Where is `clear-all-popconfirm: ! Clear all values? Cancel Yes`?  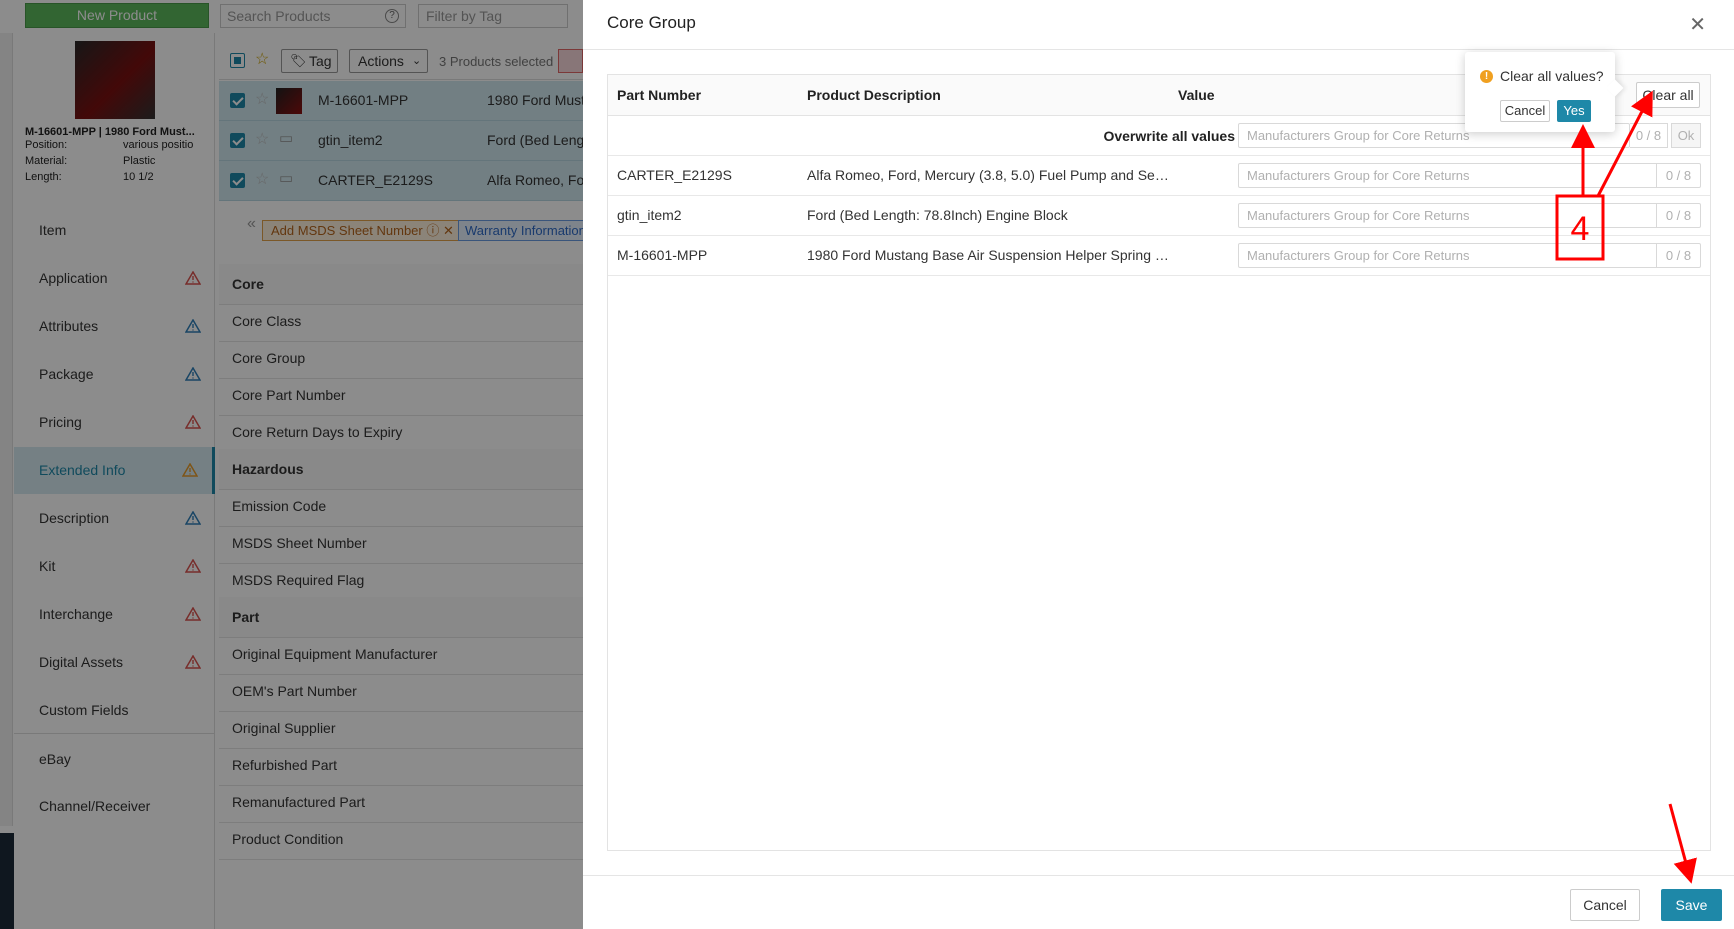
clear-all-popconfirm: ! Clear all values? Cancel Yes is located at coordinates (1540, 92).